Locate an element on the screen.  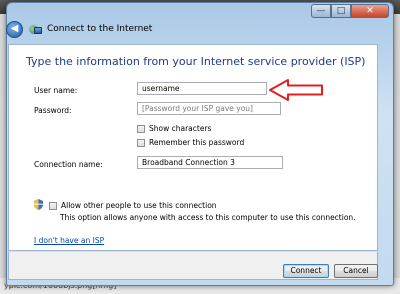
show-characters-checkbox is located at coordinates (141, 128).